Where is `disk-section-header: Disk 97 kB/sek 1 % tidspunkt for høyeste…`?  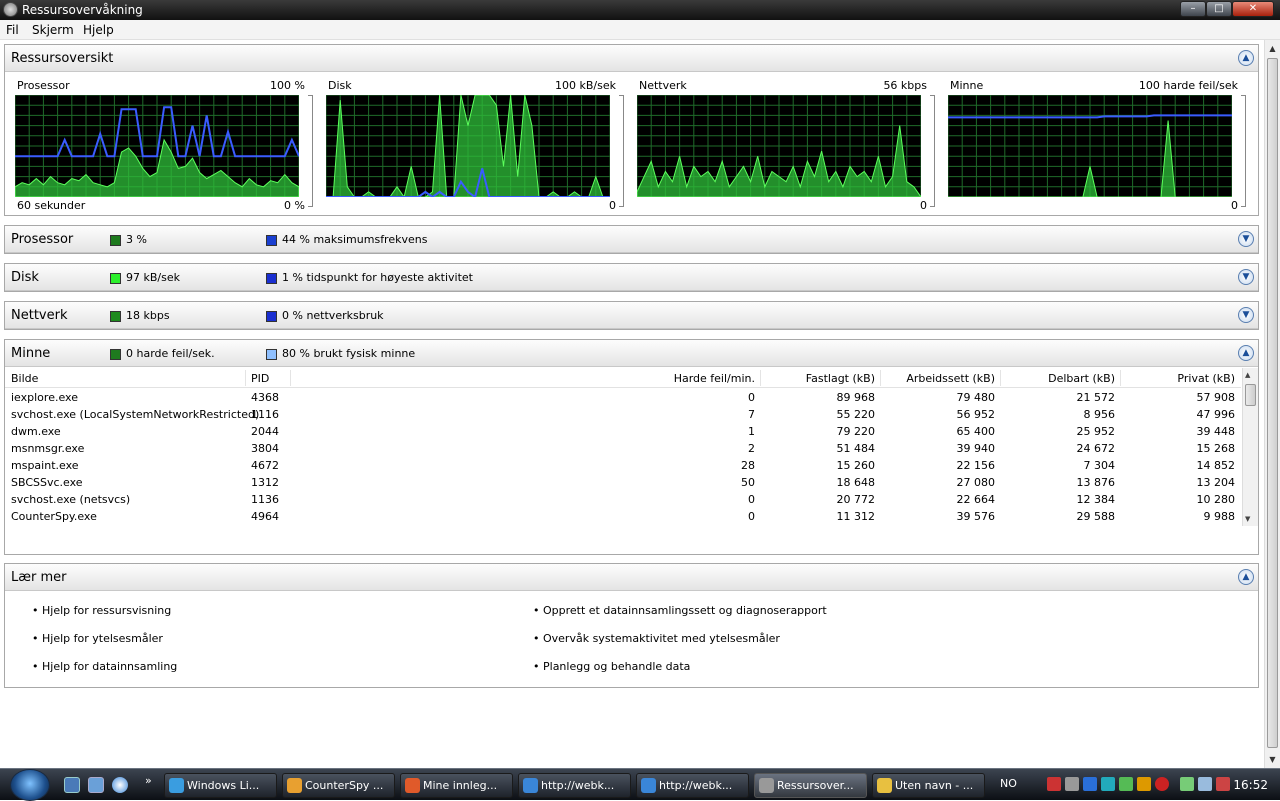 disk-section-header: Disk 97 kB/sek 1 % tidspunkt for høyeste… is located at coordinates (631, 277).